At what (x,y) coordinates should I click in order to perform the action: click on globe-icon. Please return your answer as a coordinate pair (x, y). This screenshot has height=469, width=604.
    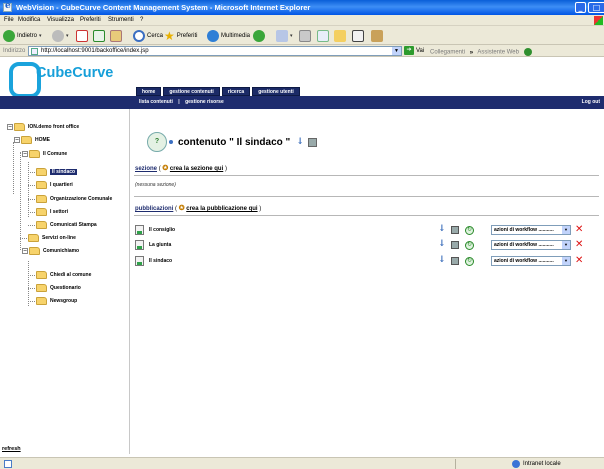
    Looking at the image, I should click on (527, 52).